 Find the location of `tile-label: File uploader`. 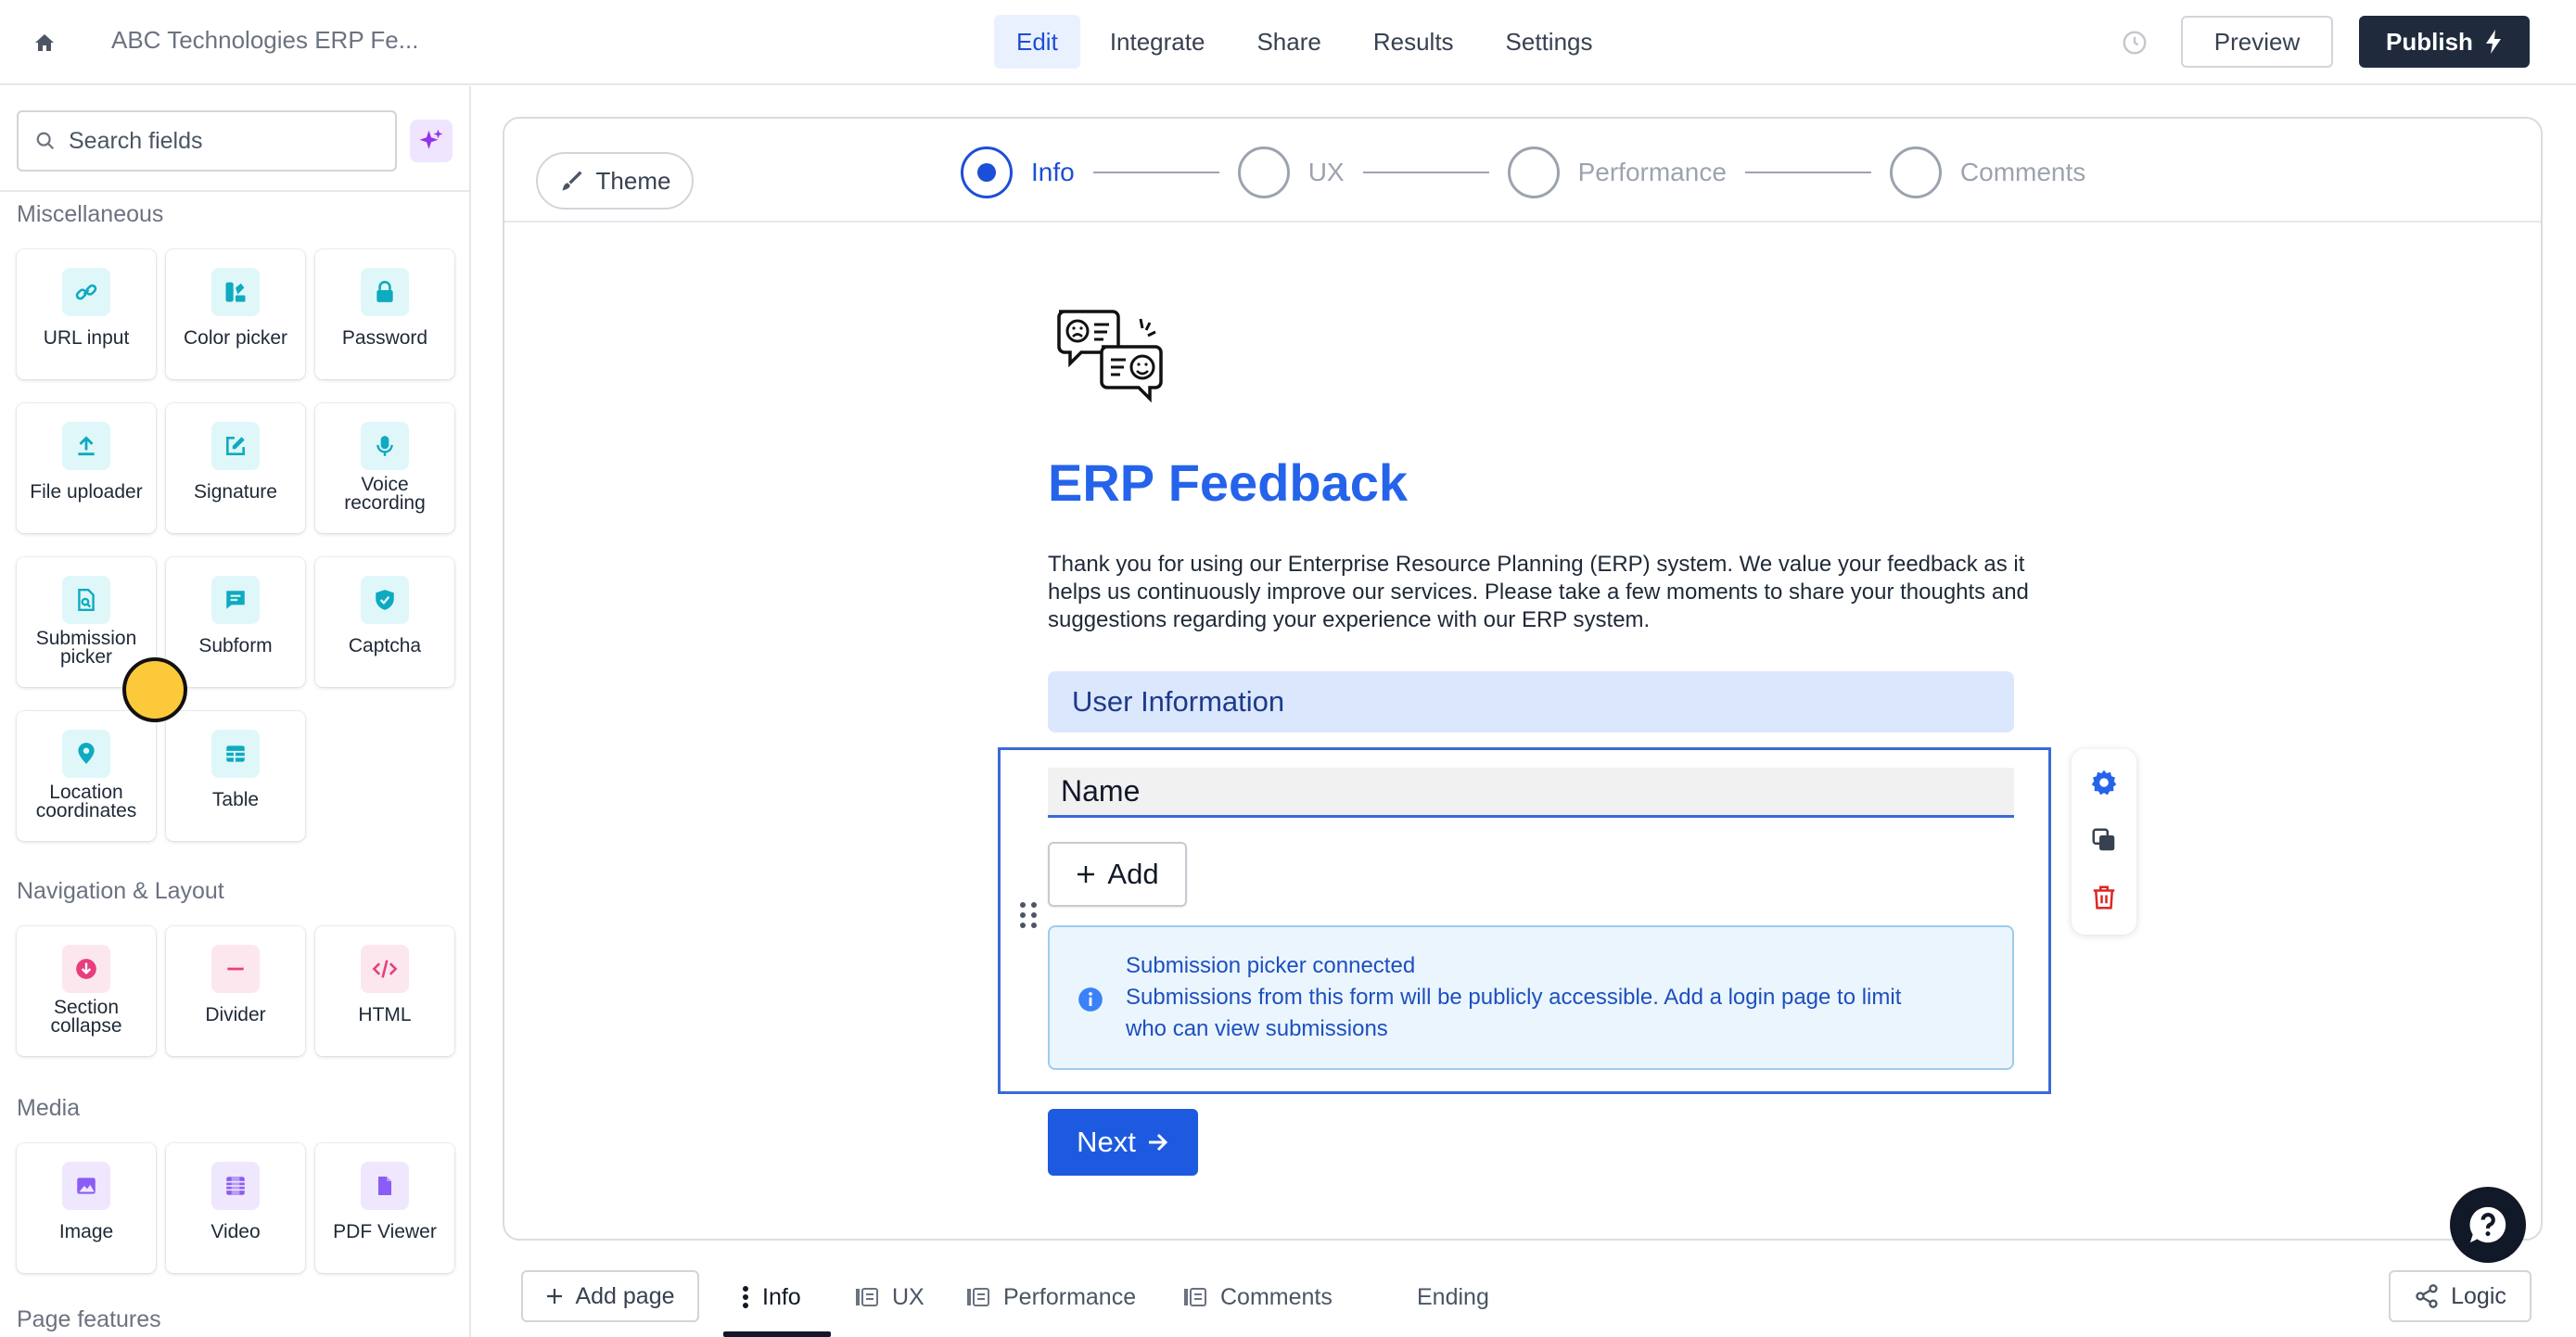

tile-label: File uploader is located at coordinates (87, 492).